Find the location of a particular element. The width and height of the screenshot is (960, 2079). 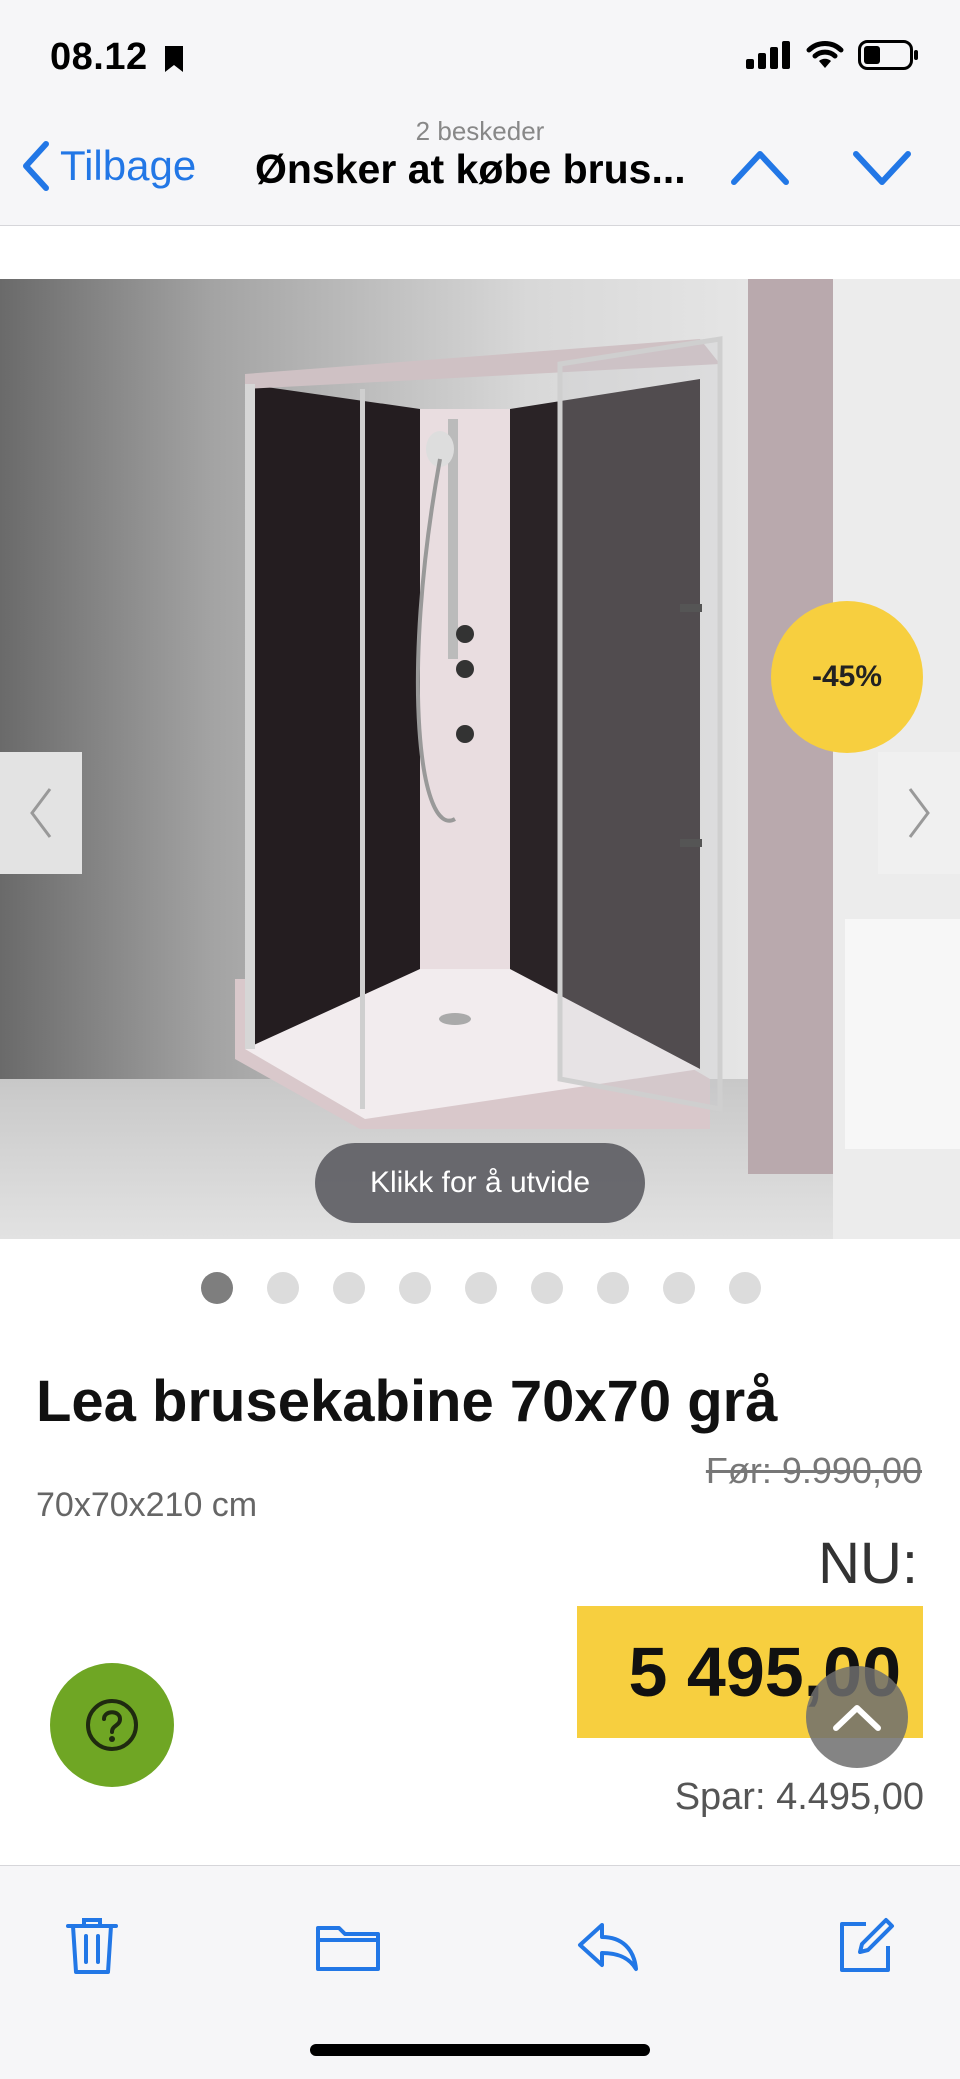

gallery-next-button is located at coordinates (919, 813).